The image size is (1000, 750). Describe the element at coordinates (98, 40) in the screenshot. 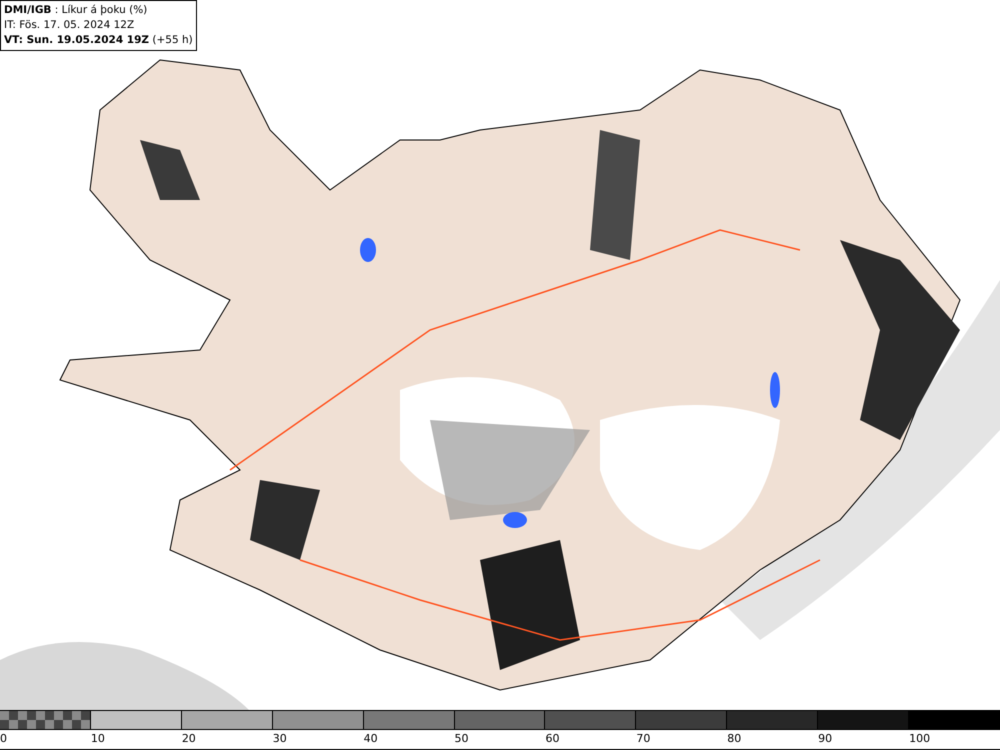

I see `valid-time: VT: Sun. 19.05.2024 19Z (+55 h)` at that location.